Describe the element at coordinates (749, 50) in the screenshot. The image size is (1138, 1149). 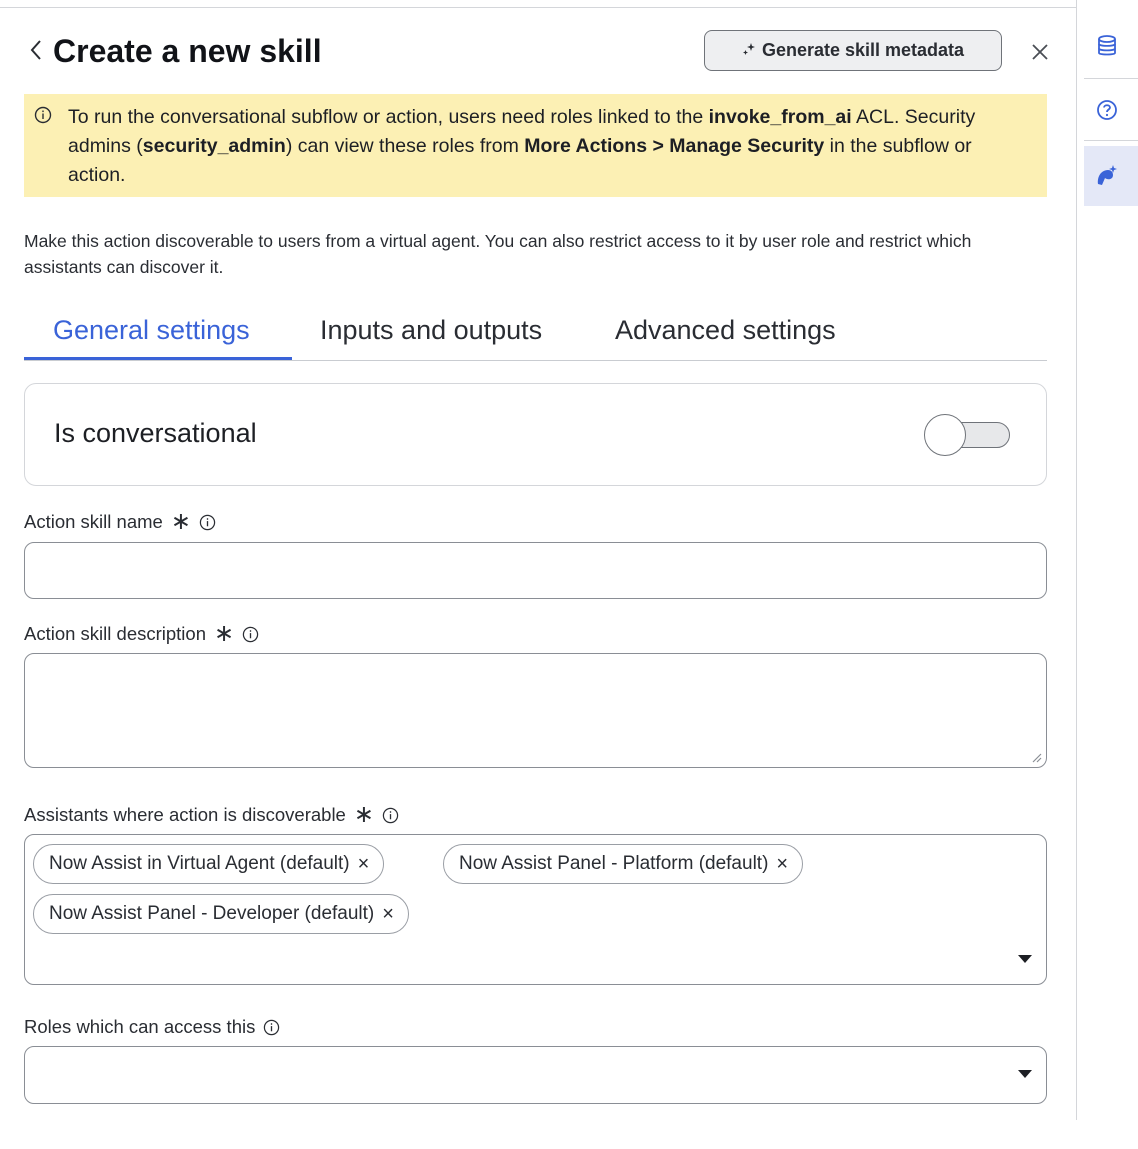
I see `sparkle-icon` at that location.